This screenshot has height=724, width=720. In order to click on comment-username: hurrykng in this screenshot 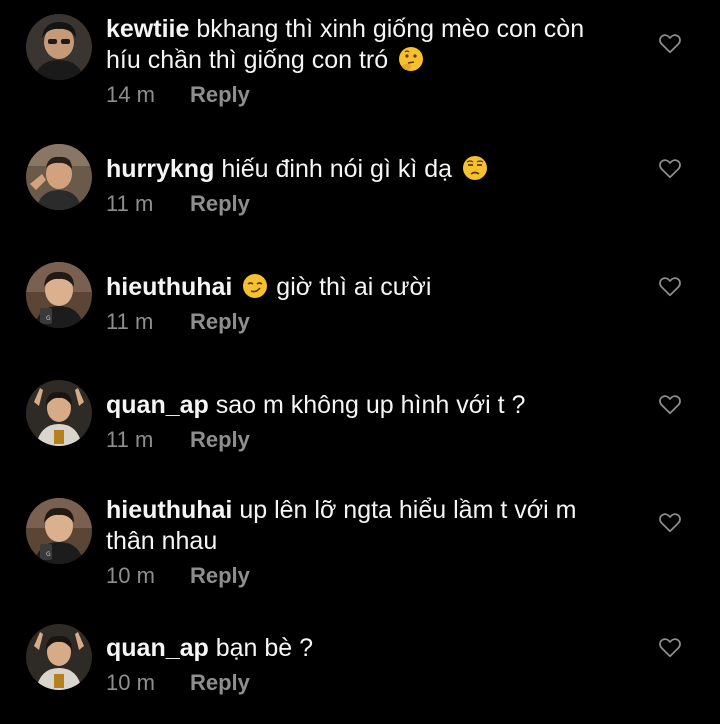, I will do `click(160, 169)`.